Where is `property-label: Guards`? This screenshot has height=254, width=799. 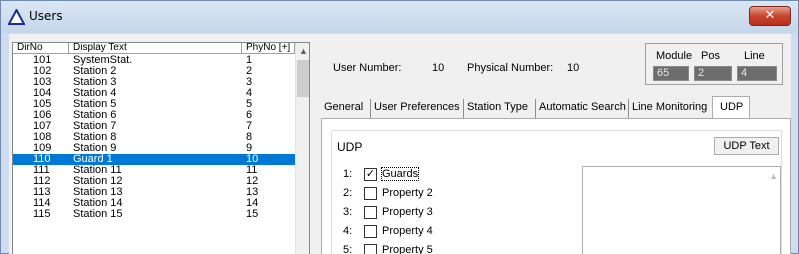
property-label: Guards is located at coordinates (400, 174).